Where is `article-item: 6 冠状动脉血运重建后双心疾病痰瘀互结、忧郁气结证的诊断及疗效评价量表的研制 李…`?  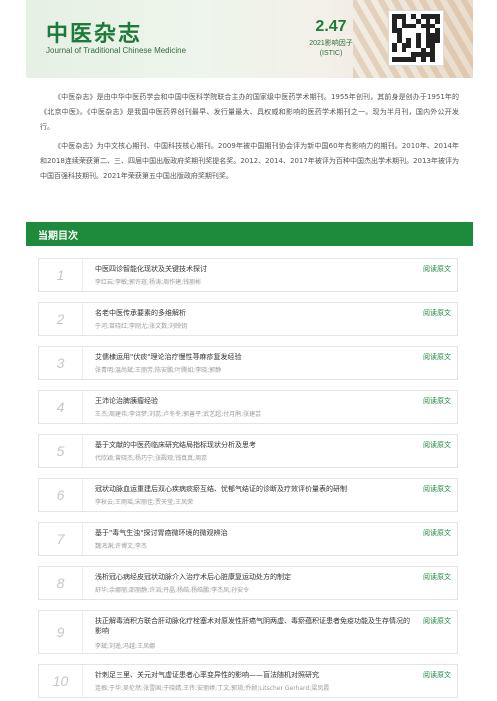 article-item: 6 冠状动脉血运重建后双心疾病痰瘀互结、忧郁气结证的诊断及疗效评价量表的研制 李… is located at coordinates (248, 495).